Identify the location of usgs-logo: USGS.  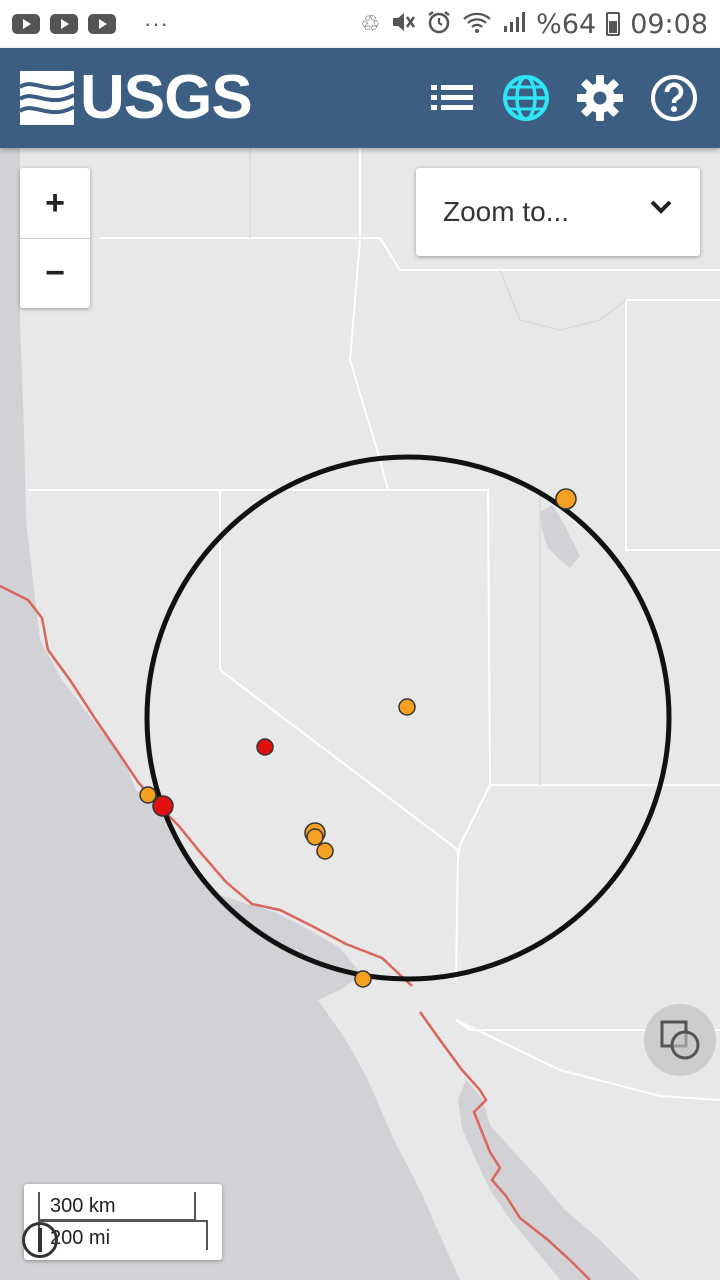
(136, 97).